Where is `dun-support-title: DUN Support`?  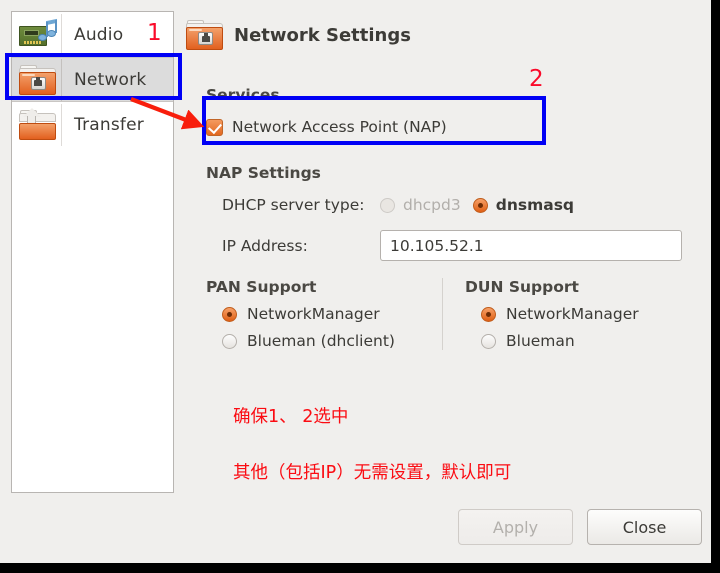 dun-support-title: DUN Support is located at coordinates (522, 287).